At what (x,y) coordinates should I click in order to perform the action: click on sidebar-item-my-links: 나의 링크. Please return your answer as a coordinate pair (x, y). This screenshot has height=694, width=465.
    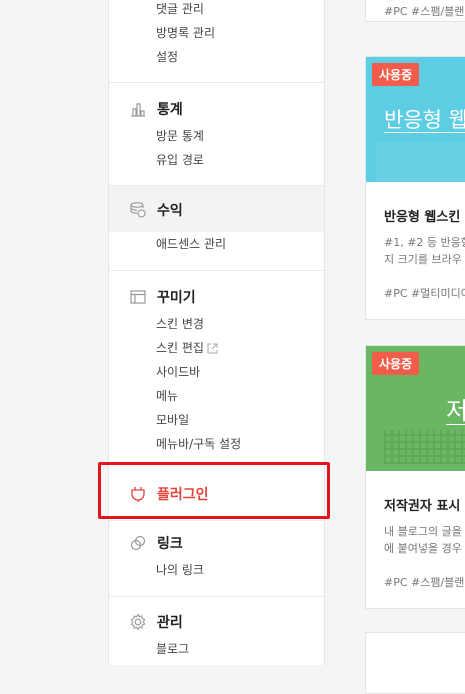
    Looking at the image, I should click on (180, 570).